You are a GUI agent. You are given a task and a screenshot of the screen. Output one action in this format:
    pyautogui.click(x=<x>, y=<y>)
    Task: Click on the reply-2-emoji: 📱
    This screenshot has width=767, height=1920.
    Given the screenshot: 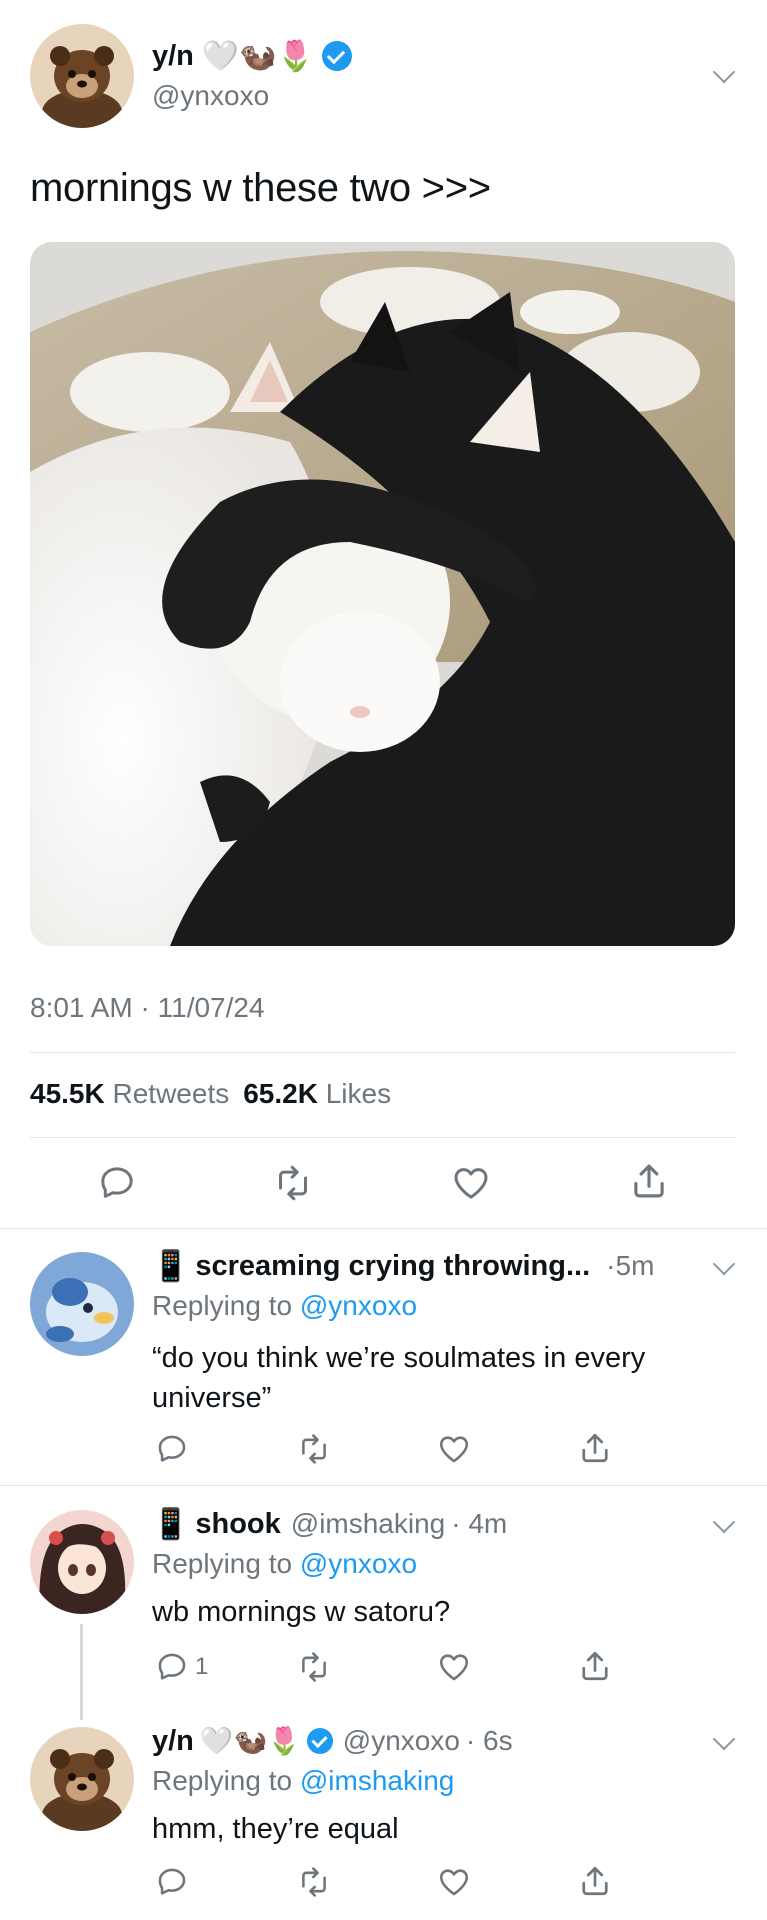 What is the action you would take?
    pyautogui.click(x=171, y=1524)
    